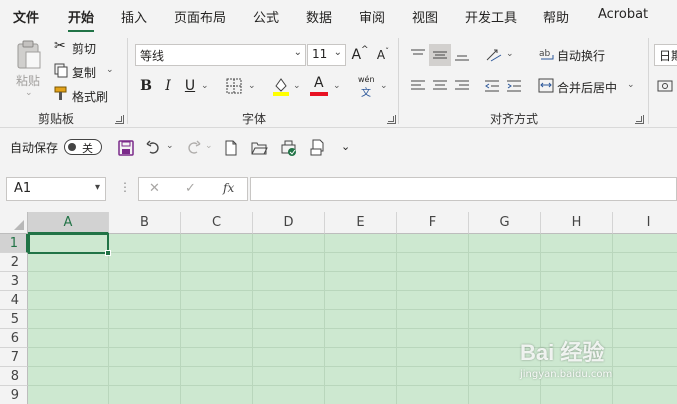 Image resolution: width=677 pixels, height=404 pixels. What do you see at coordinates (566, 357) in the screenshot?
I see `baidu-jingyan-watermark: Bai 经验 jingyan.baidu.com` at bounding box center [566, 357].